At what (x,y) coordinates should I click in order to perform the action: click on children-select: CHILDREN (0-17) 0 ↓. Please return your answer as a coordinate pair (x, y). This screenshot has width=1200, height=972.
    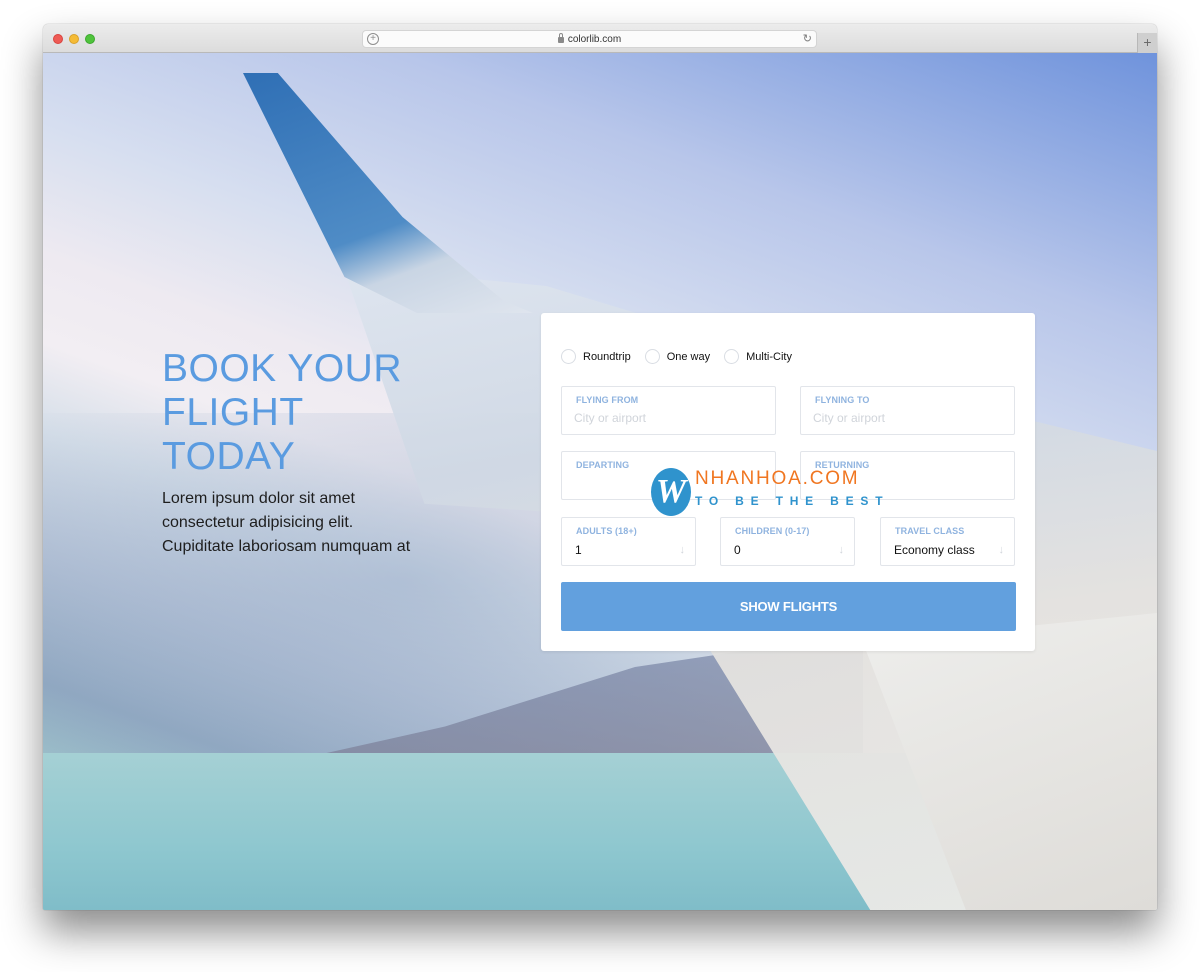
    Looking at the image, I should click on (787, 541).